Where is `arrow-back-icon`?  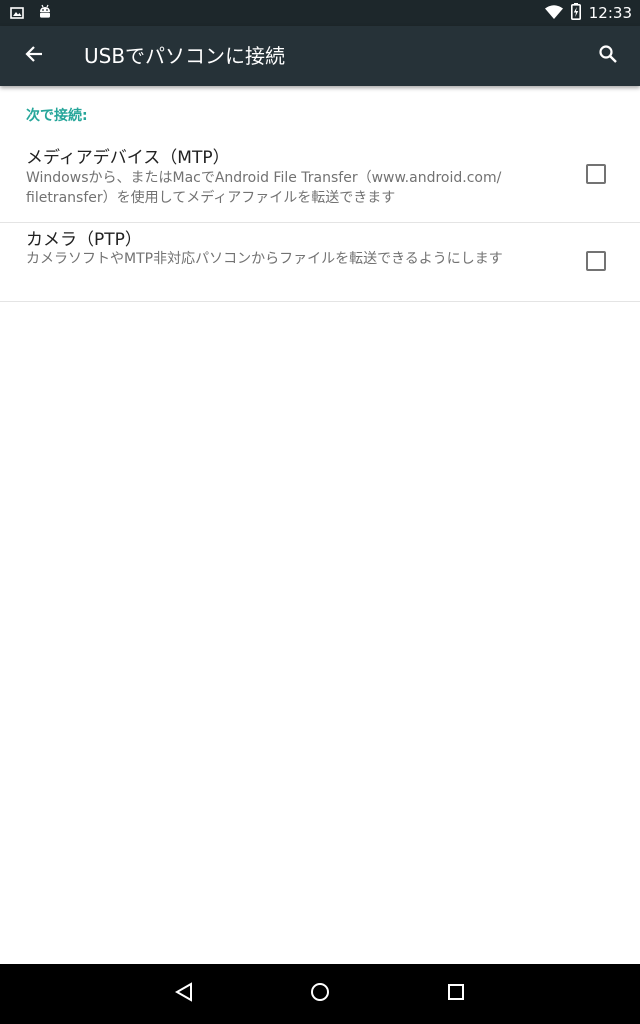 arrow-back-icon is located at coordinates (34, 56).